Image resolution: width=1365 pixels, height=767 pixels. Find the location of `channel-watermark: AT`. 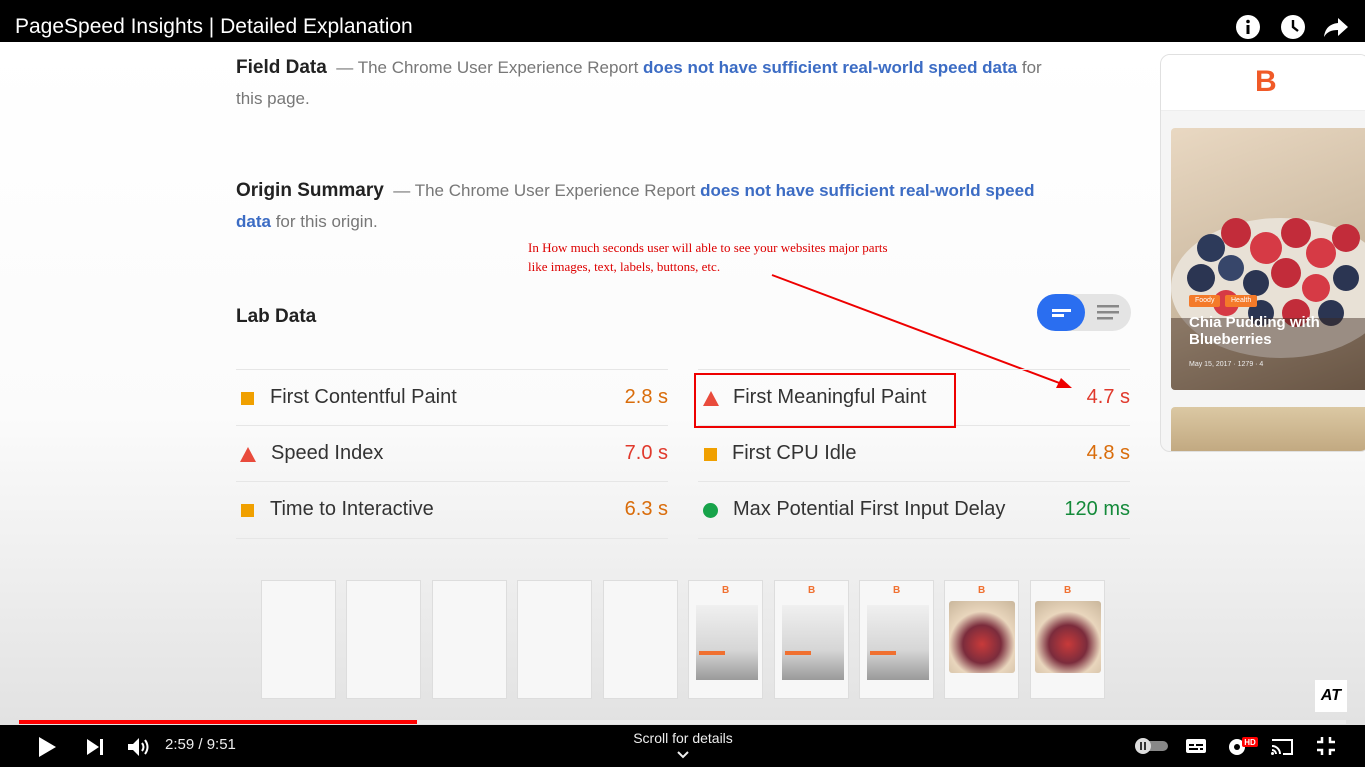

channel-watermark: AT is located at coordinates (1331, 696).